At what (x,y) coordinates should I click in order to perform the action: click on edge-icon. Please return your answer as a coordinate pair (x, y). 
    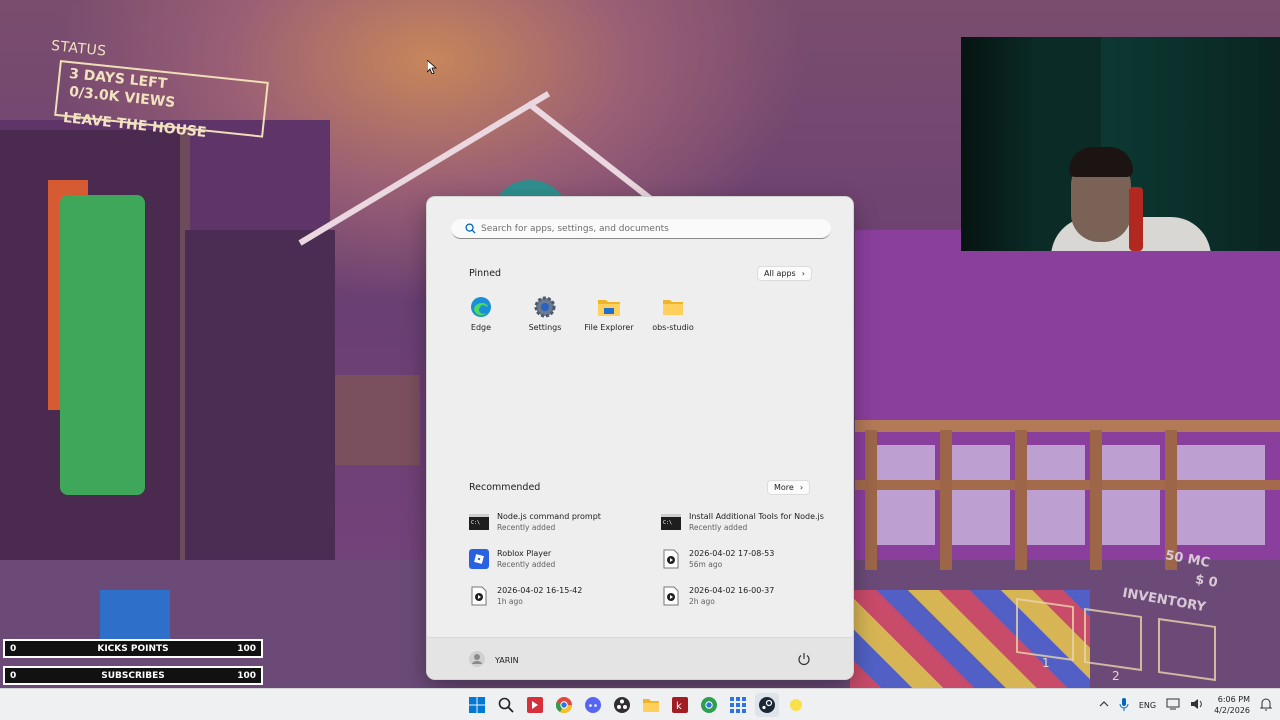
    Looking at the image, I should click on (481, 307).